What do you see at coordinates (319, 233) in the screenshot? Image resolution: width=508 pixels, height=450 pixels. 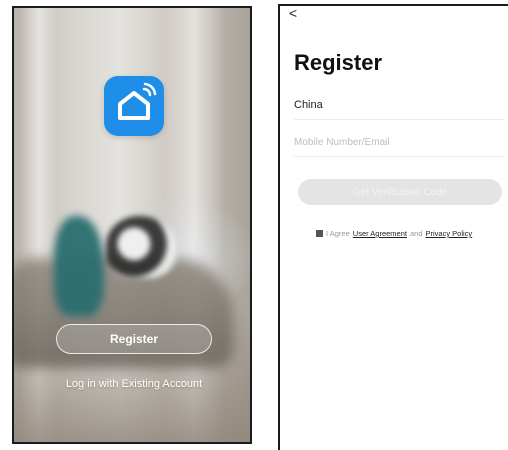 I see `agreement-checkbox` at bounding box center [319, 233].